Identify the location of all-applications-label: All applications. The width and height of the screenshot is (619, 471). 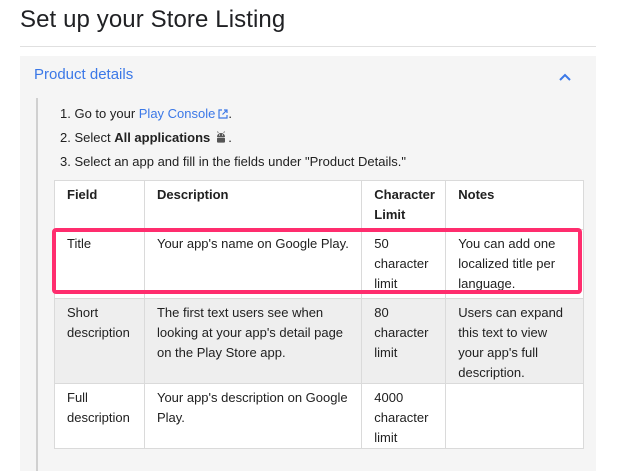
(162, 137).